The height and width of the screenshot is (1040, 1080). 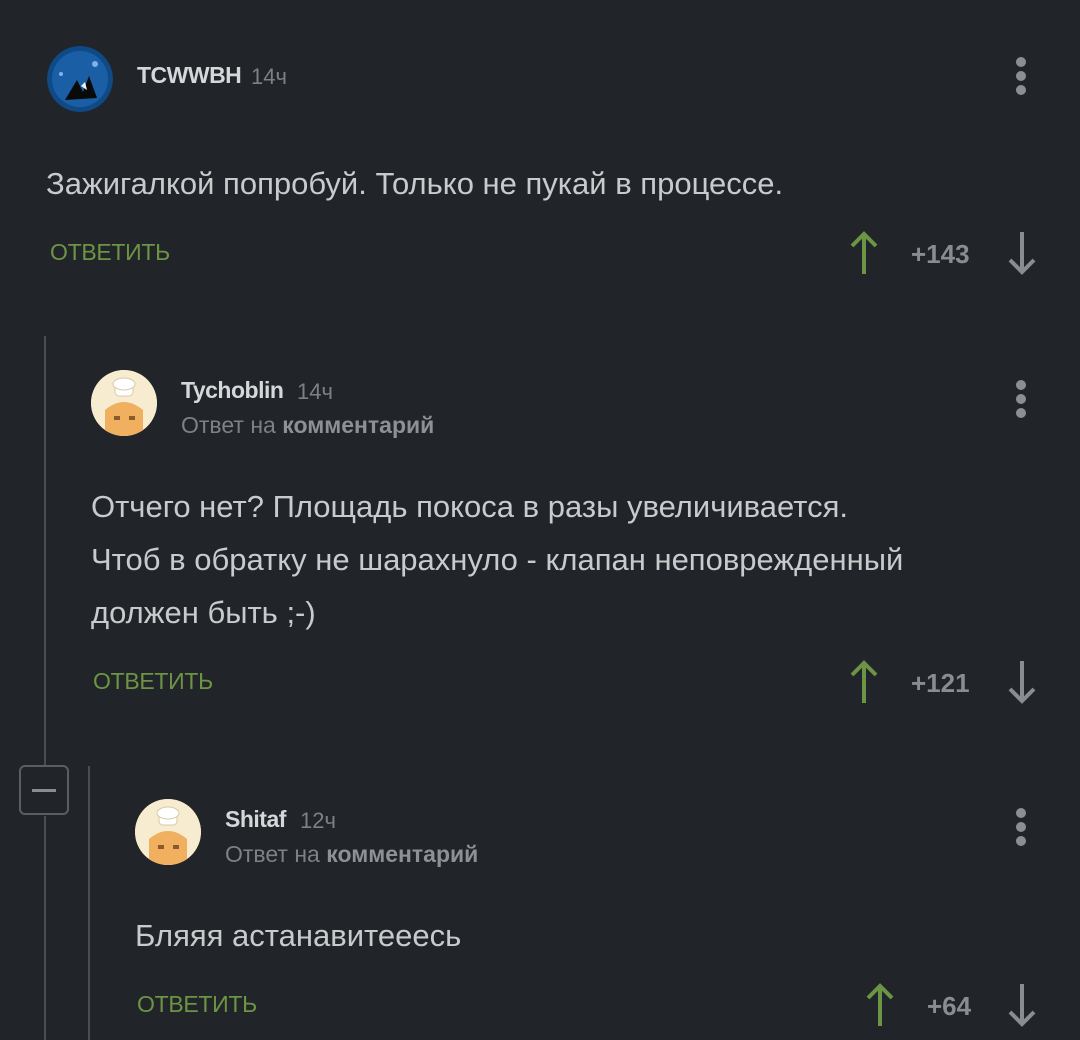 I want to click on score: +121, so click(x=940, y=683).